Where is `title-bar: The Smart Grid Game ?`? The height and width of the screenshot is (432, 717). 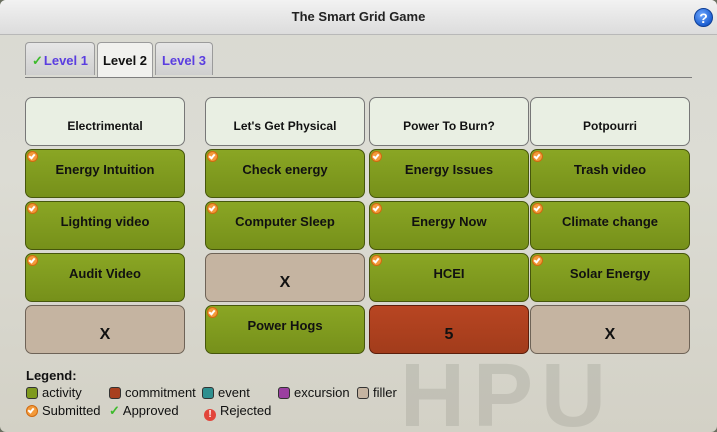
title-bar: The Smart Grid Game ? is located at coordinates (358, 17).